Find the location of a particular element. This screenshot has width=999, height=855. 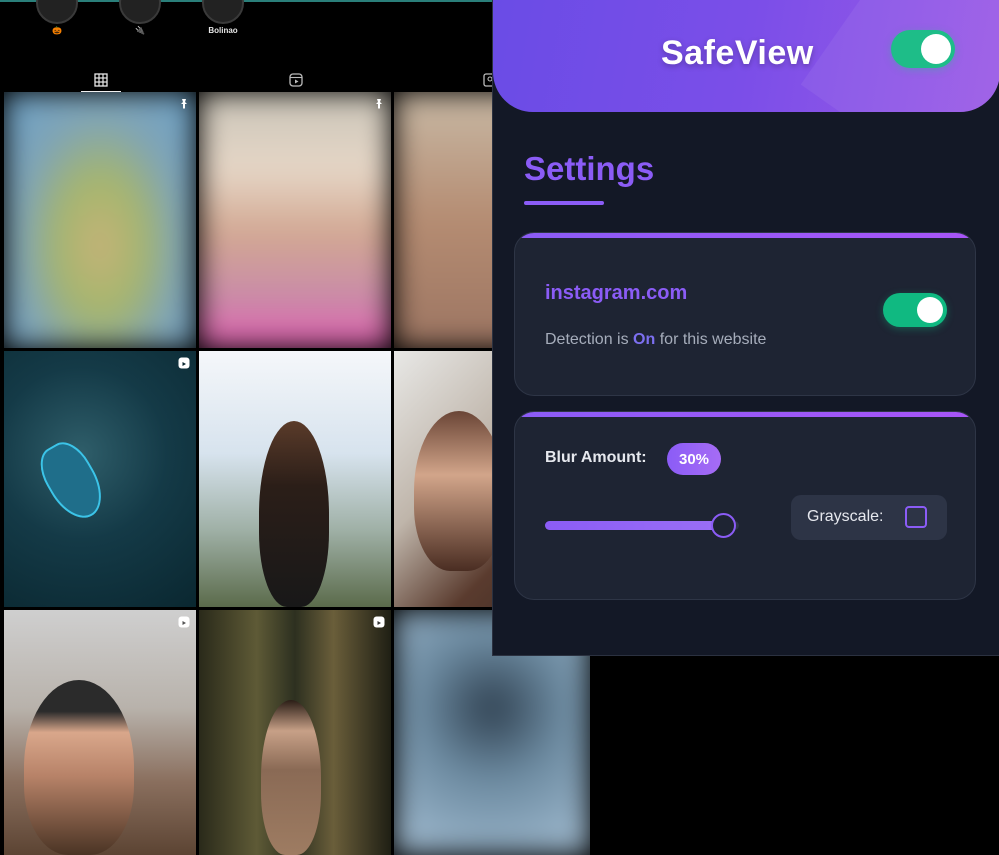

global-enable-toggle is located at coordinates (923, 49).